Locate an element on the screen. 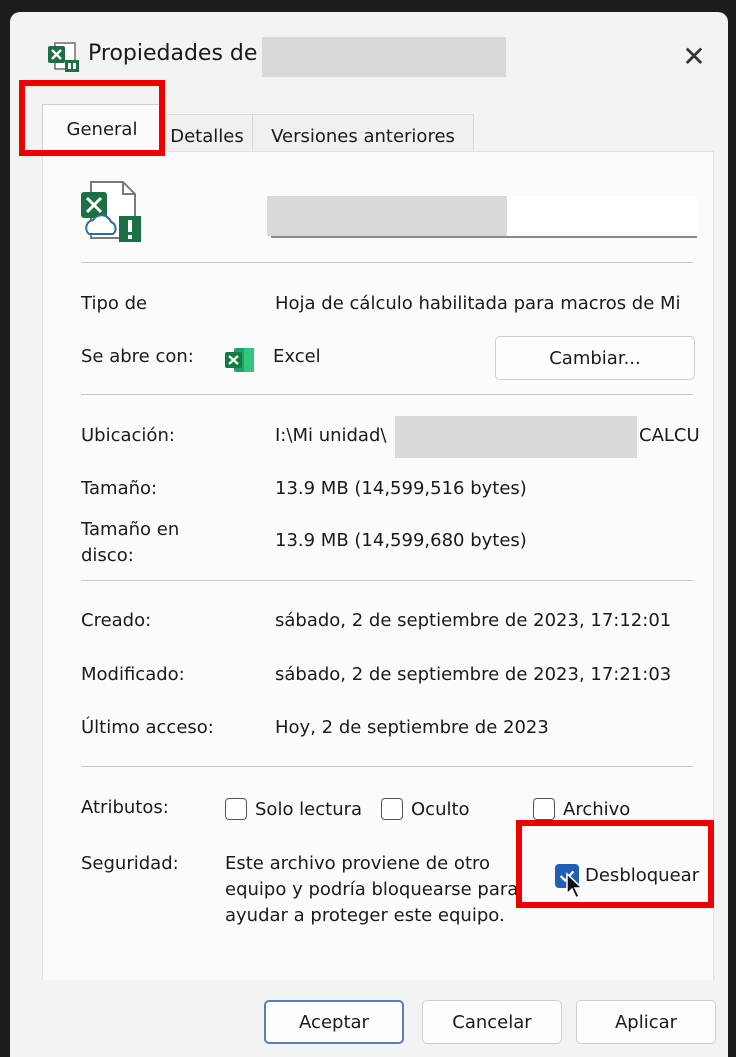 This screenshot has height=1057, width=736. security-text-line2: equipo y podría bloquearse para is located at coordinates (372, 889).